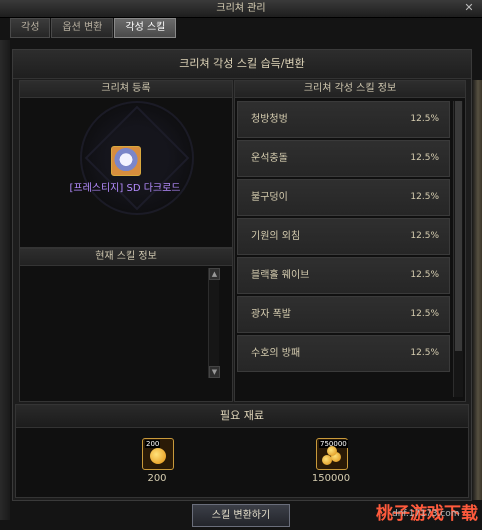 The height and width of the screenshot is (530, 482). Describe the element at coordinates (214, 372) in the screenshot. I see `scroll-down-icon: ▼` at that location.